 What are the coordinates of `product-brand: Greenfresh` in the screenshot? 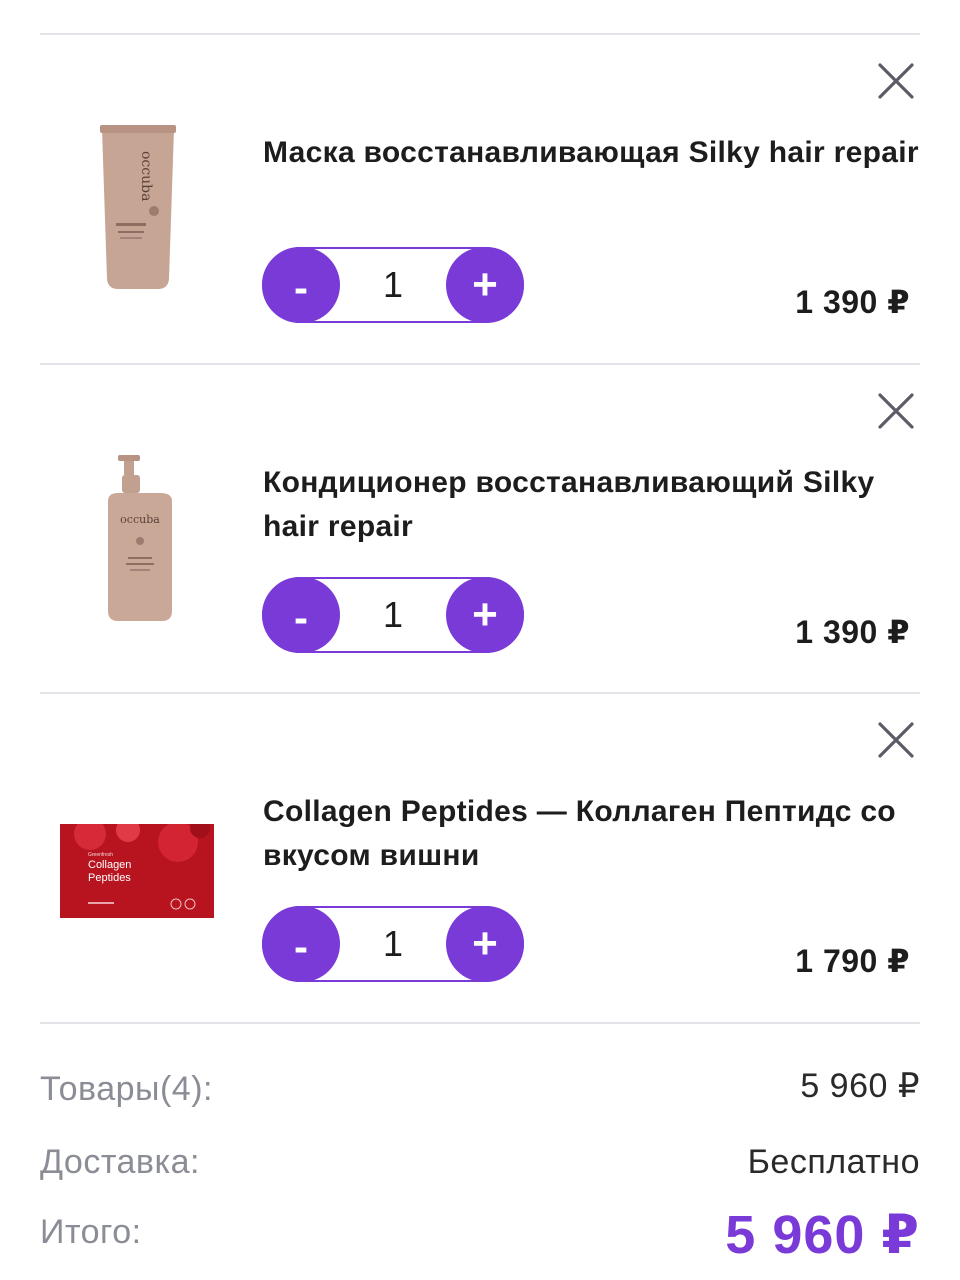 It's located at (100, 855).